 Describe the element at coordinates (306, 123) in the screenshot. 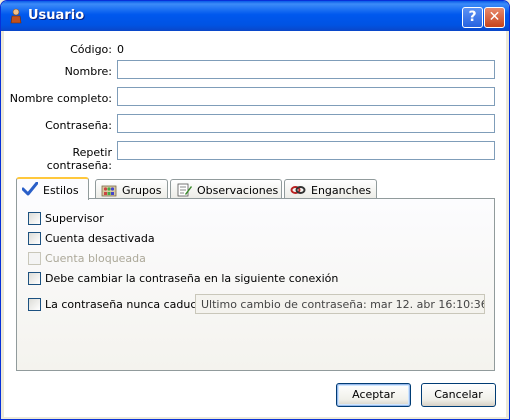

I see `contrasena-input` at that location.